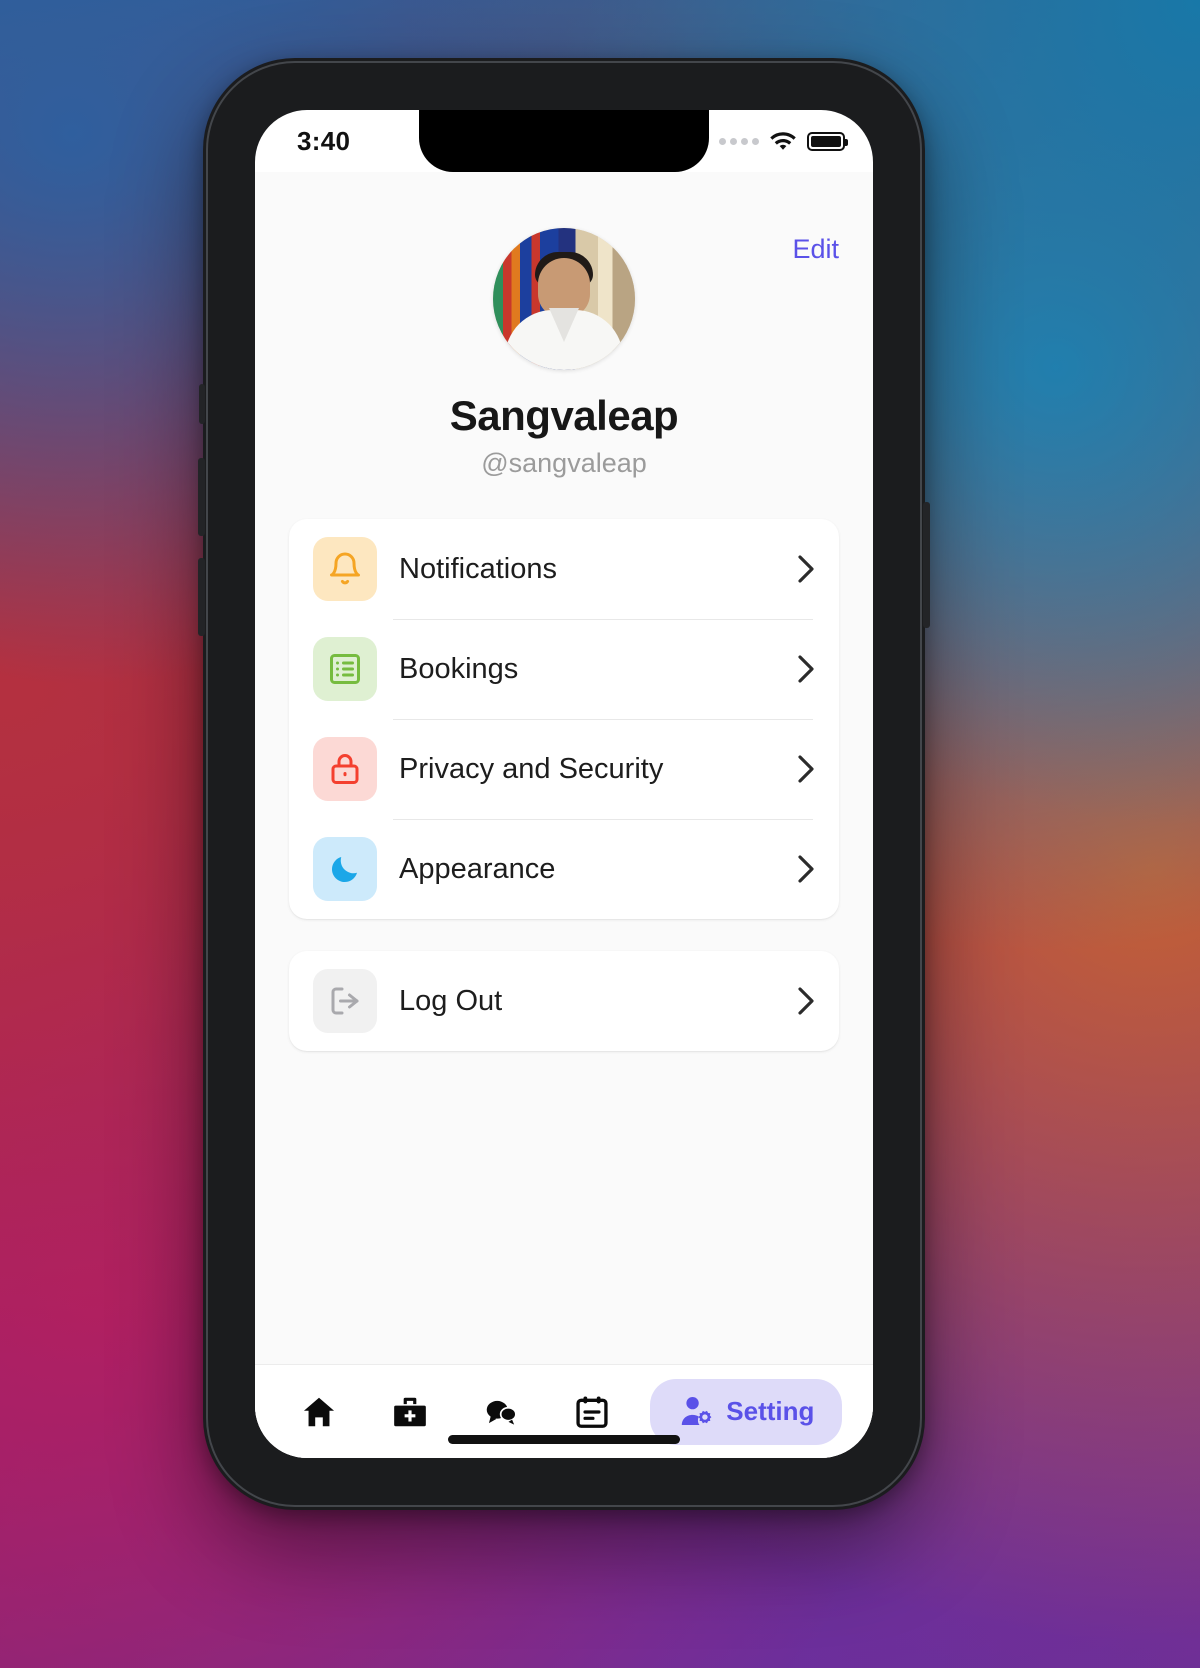 This screenshot has width=1200, height=1668. I want to click on status-indicators, so click(783, 141).